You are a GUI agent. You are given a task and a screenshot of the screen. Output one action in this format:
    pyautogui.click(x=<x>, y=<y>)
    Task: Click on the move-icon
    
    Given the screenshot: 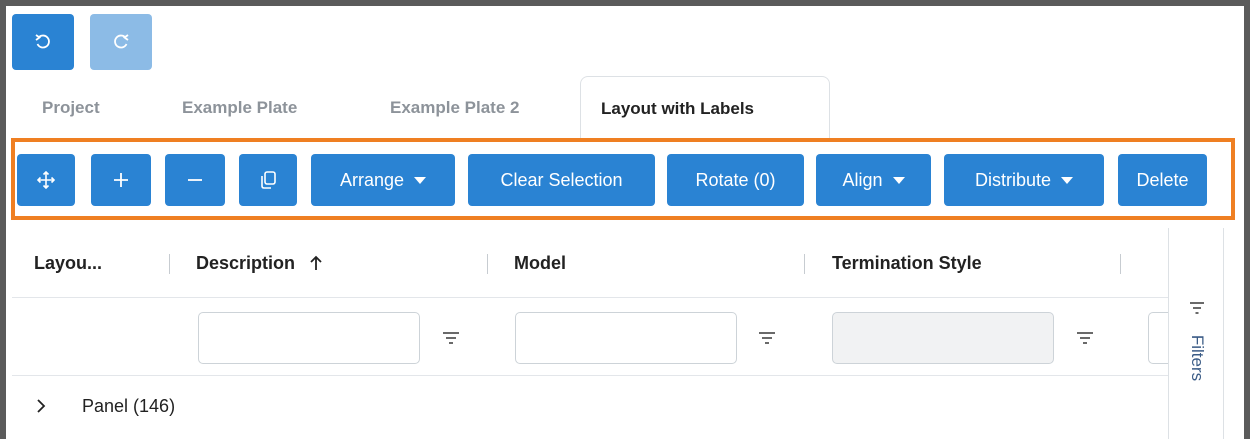 What is the action you would take?
    pyautogui.click(x=46, y=180)
    